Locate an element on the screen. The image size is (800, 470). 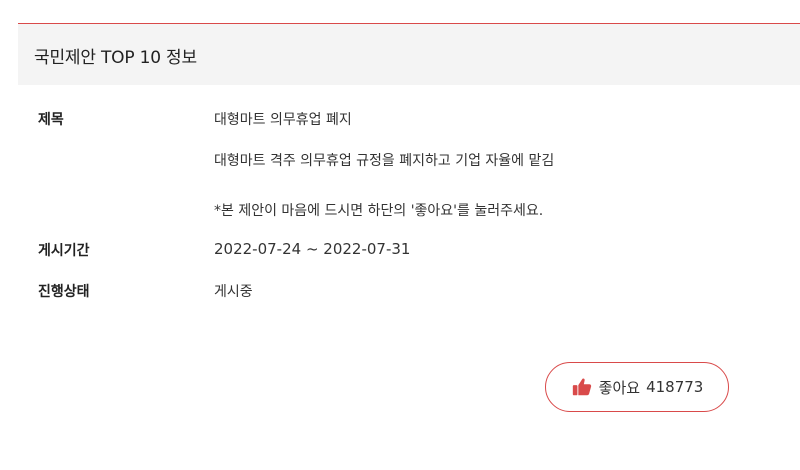
proposal-description: 대형마트 격주 의무휴업 규정을 폐지하고 기업 자율에 맡김 is located at coordinates (384, 161).